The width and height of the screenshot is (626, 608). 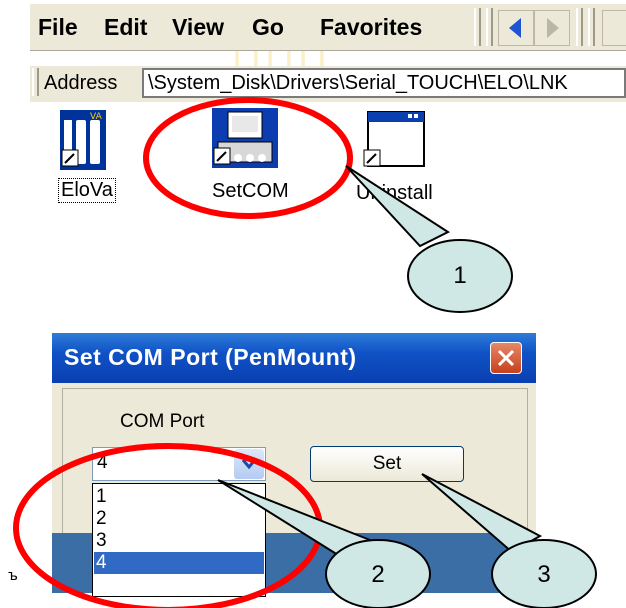 I want to click on callout-label-1: 1, so click(x=460, y=275).